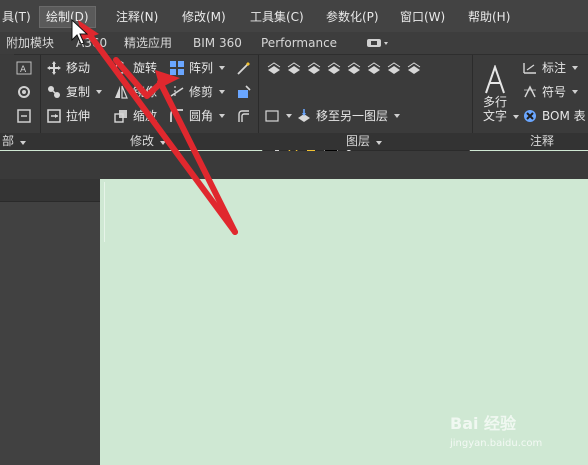 The width and height of the screenshot is (588, 465). I want to click on modify-scale-button: 缩放, so click(135, 116).